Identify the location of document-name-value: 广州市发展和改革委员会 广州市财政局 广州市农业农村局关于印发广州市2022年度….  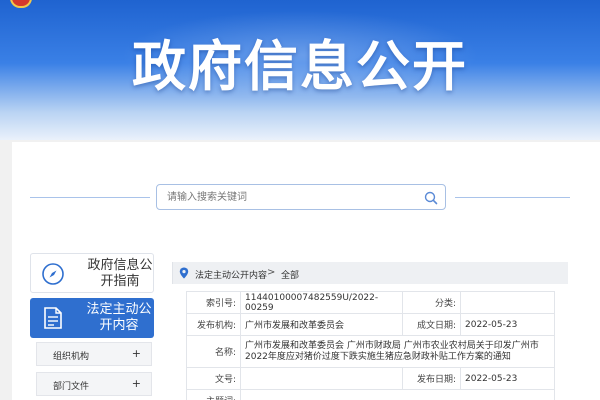
(397, 351).